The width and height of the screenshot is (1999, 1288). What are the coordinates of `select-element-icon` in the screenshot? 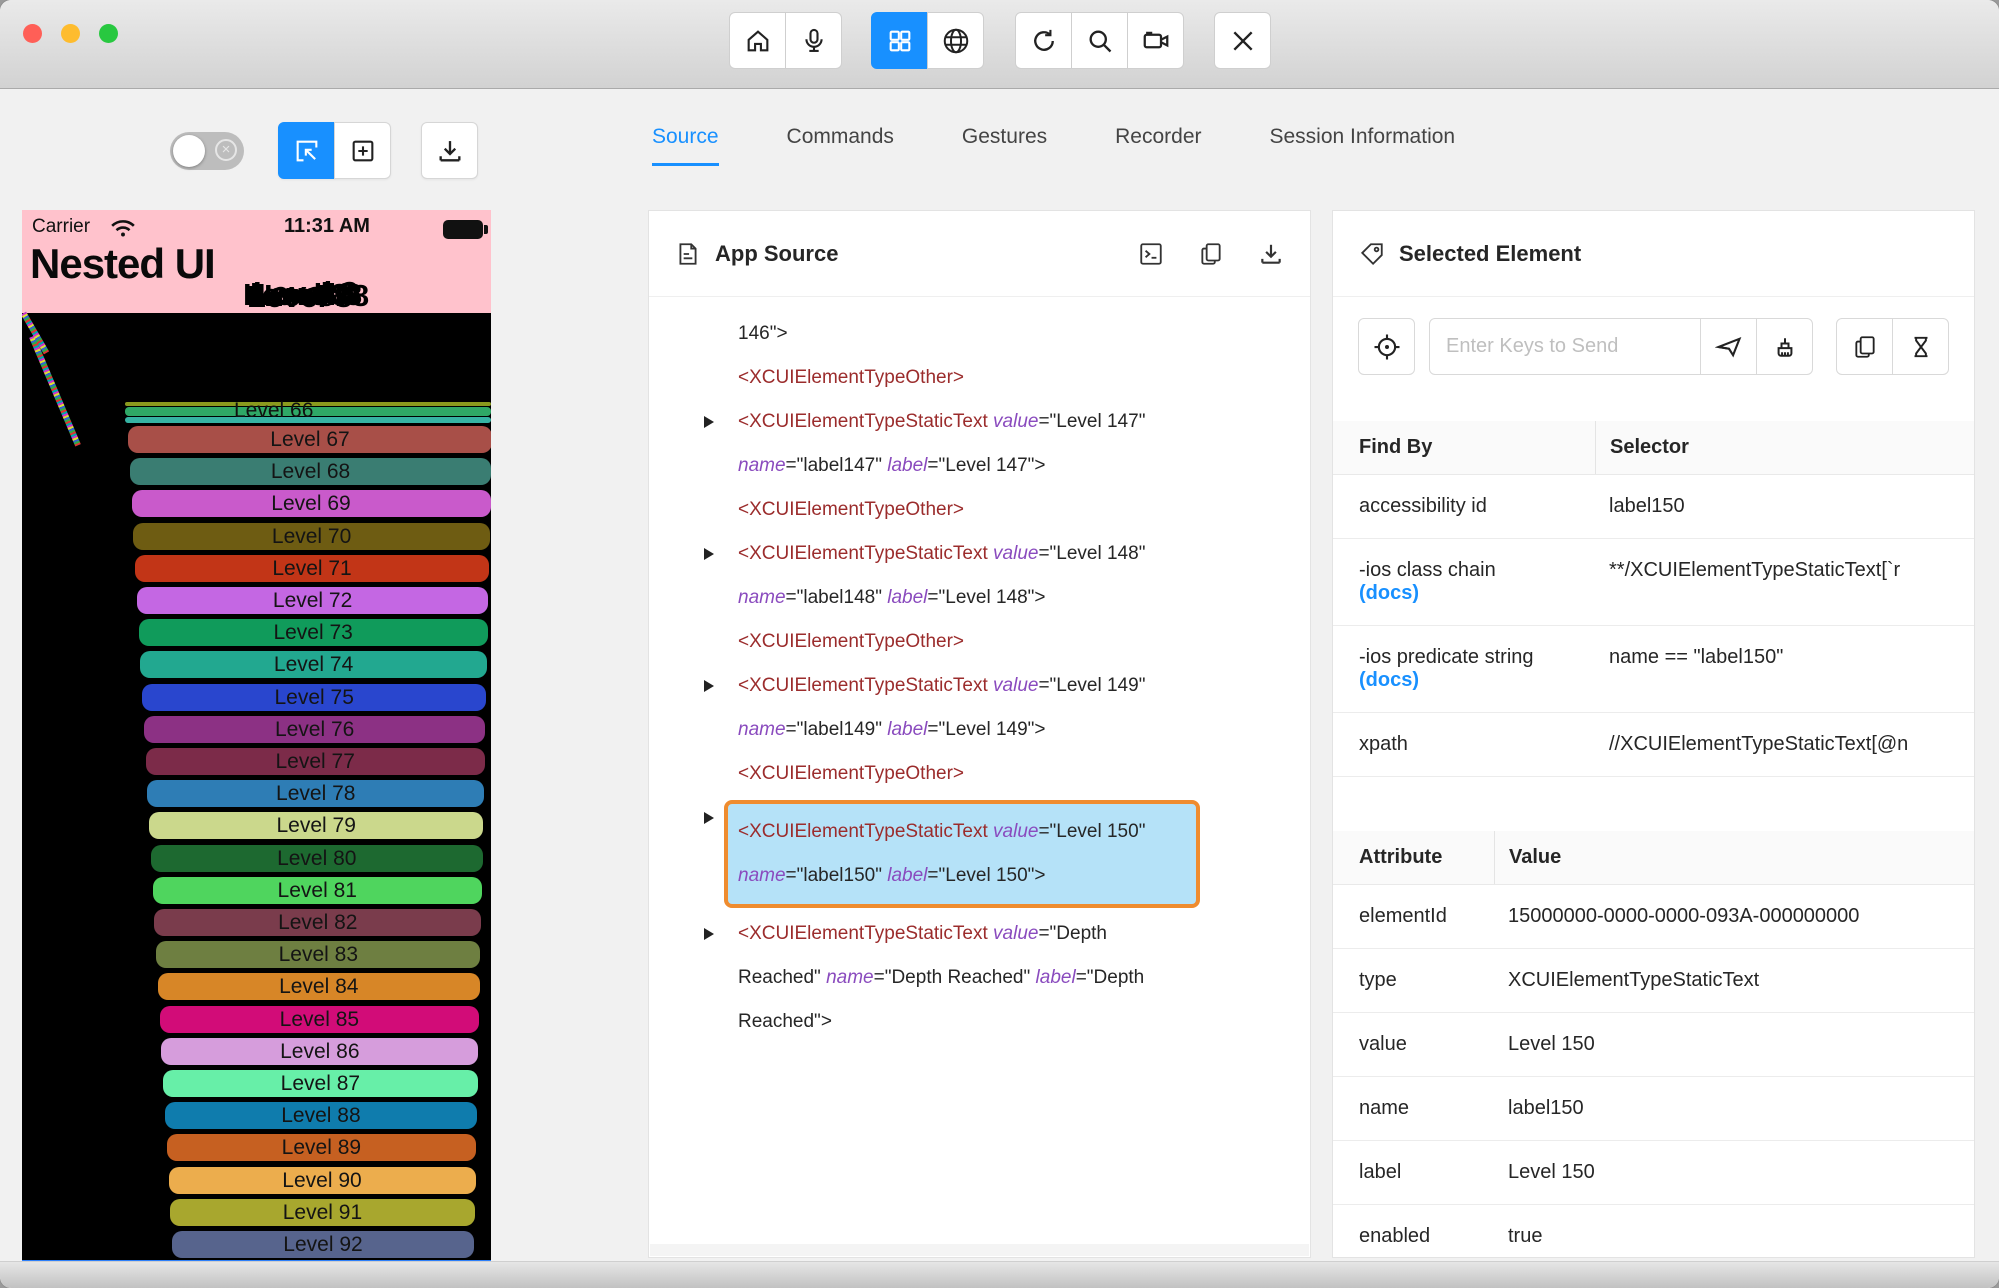 It's located at (306, 150).